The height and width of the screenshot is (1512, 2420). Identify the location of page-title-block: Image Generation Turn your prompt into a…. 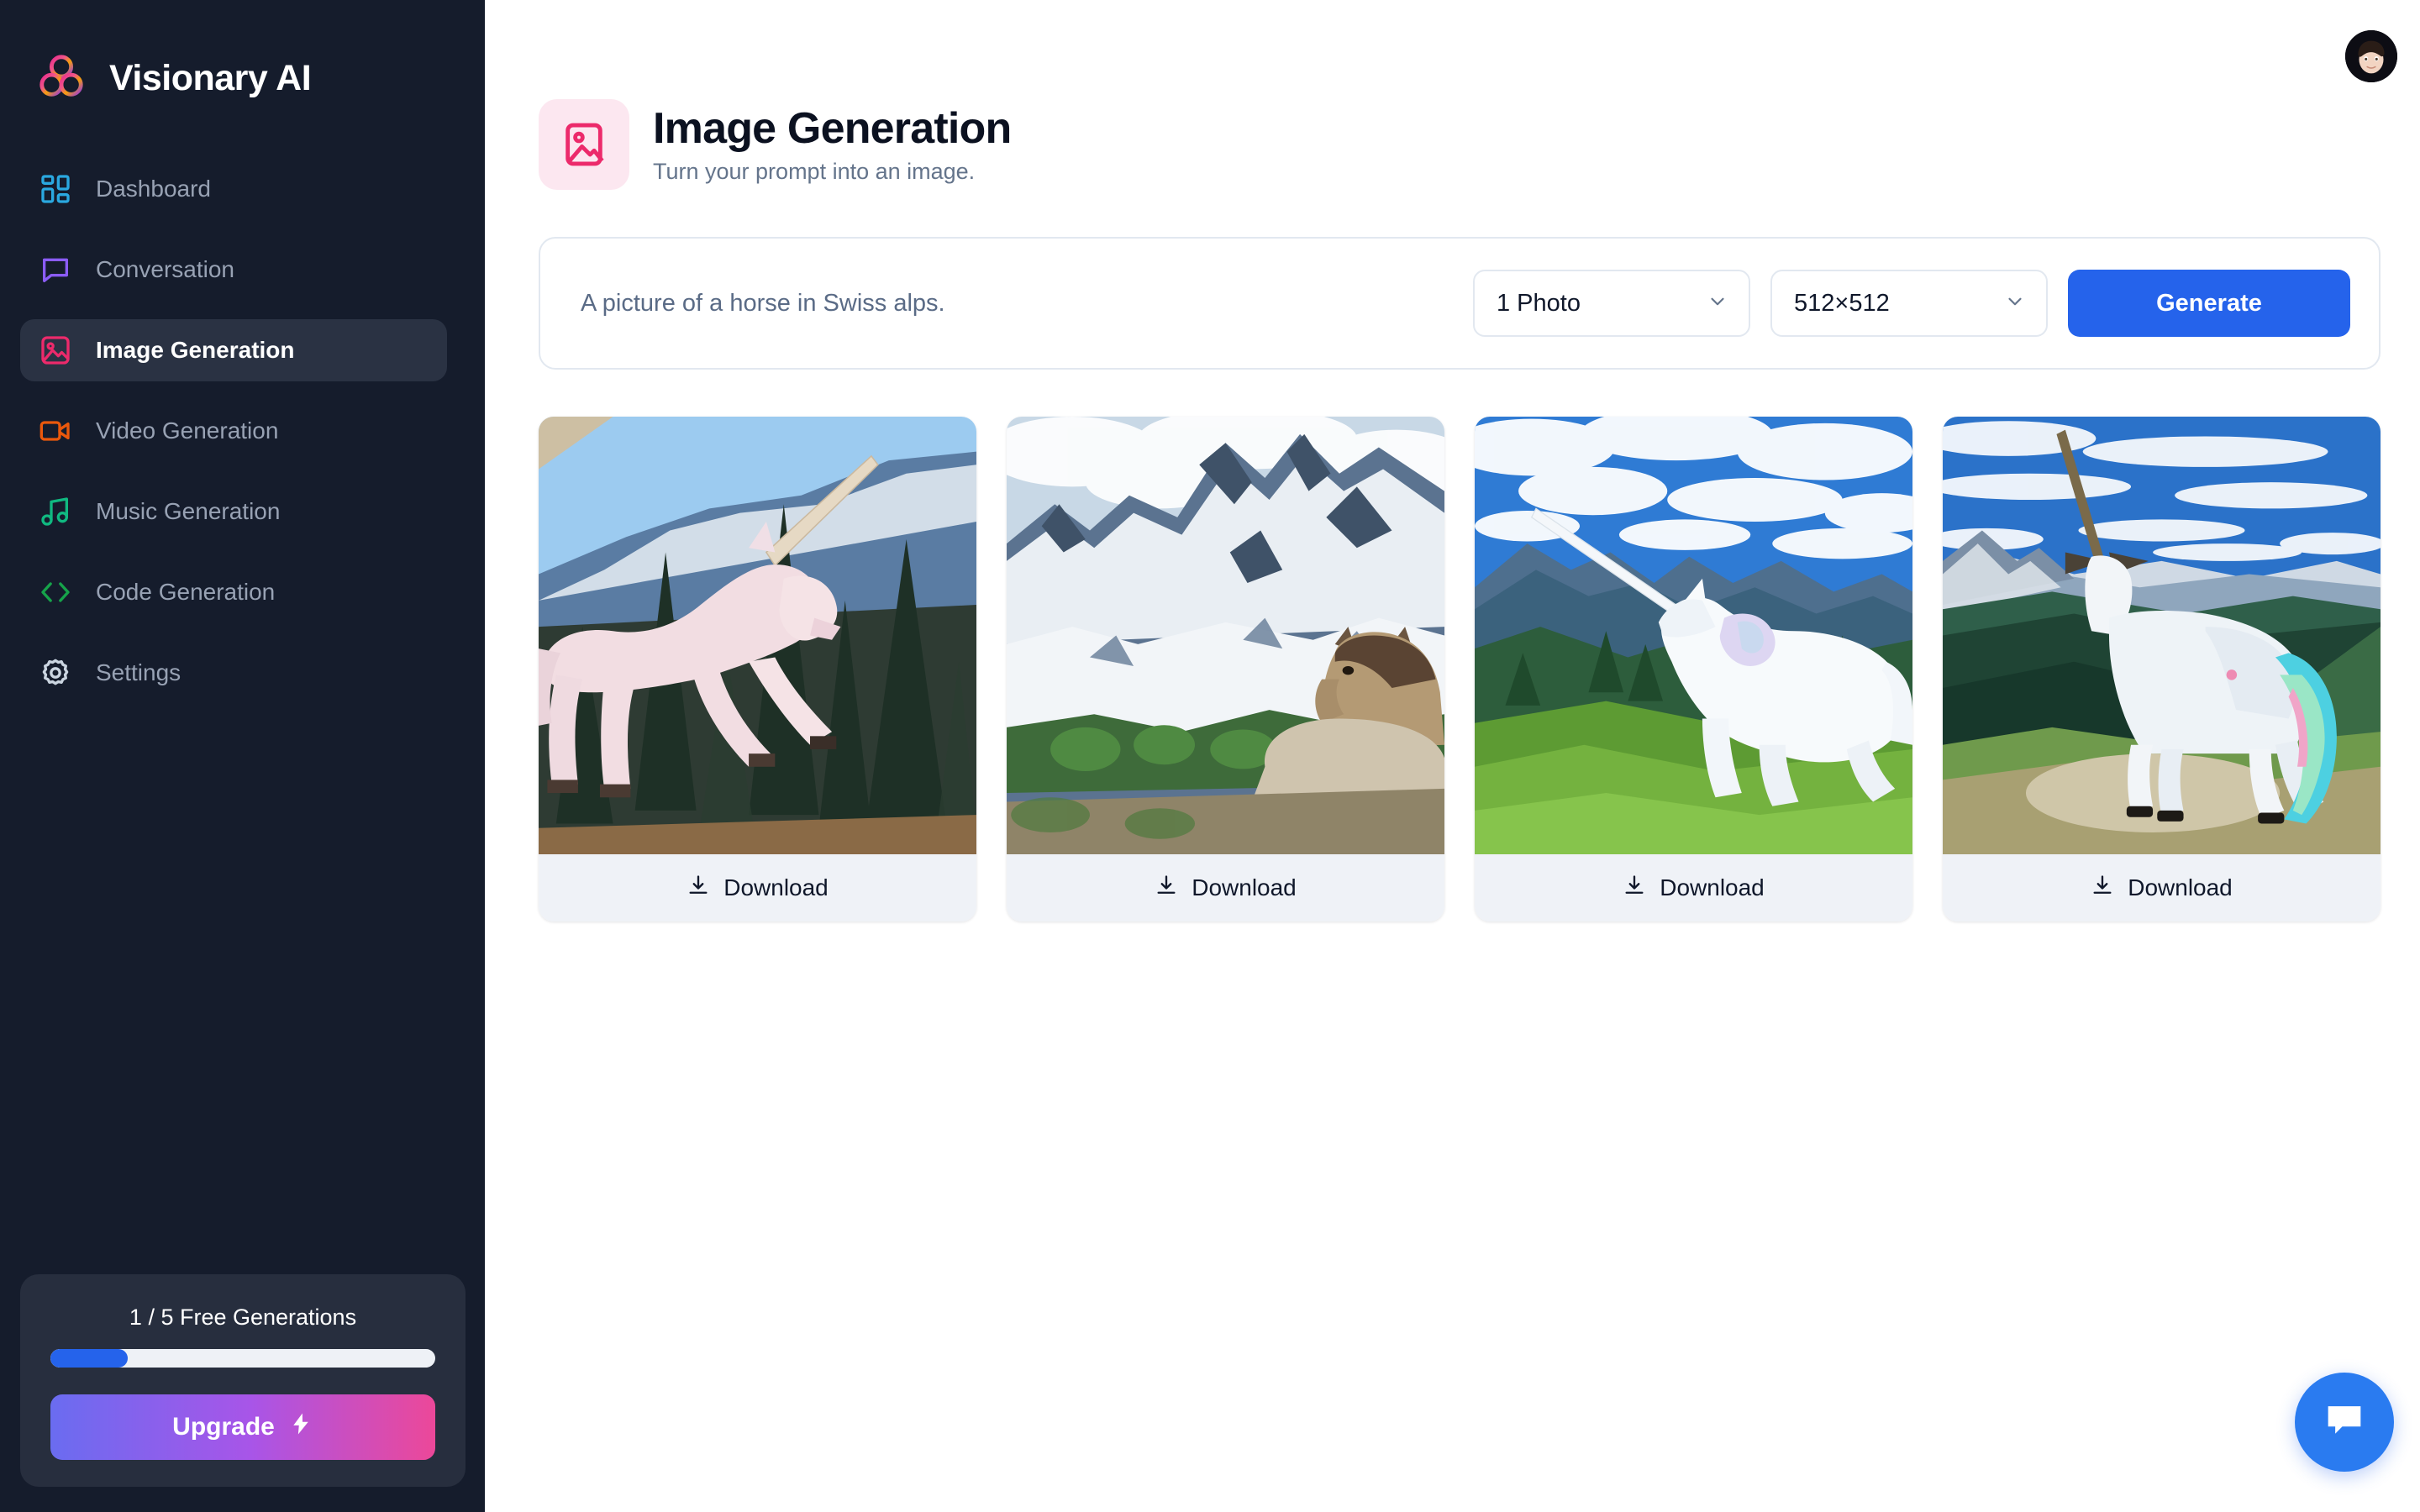
(832, 144).